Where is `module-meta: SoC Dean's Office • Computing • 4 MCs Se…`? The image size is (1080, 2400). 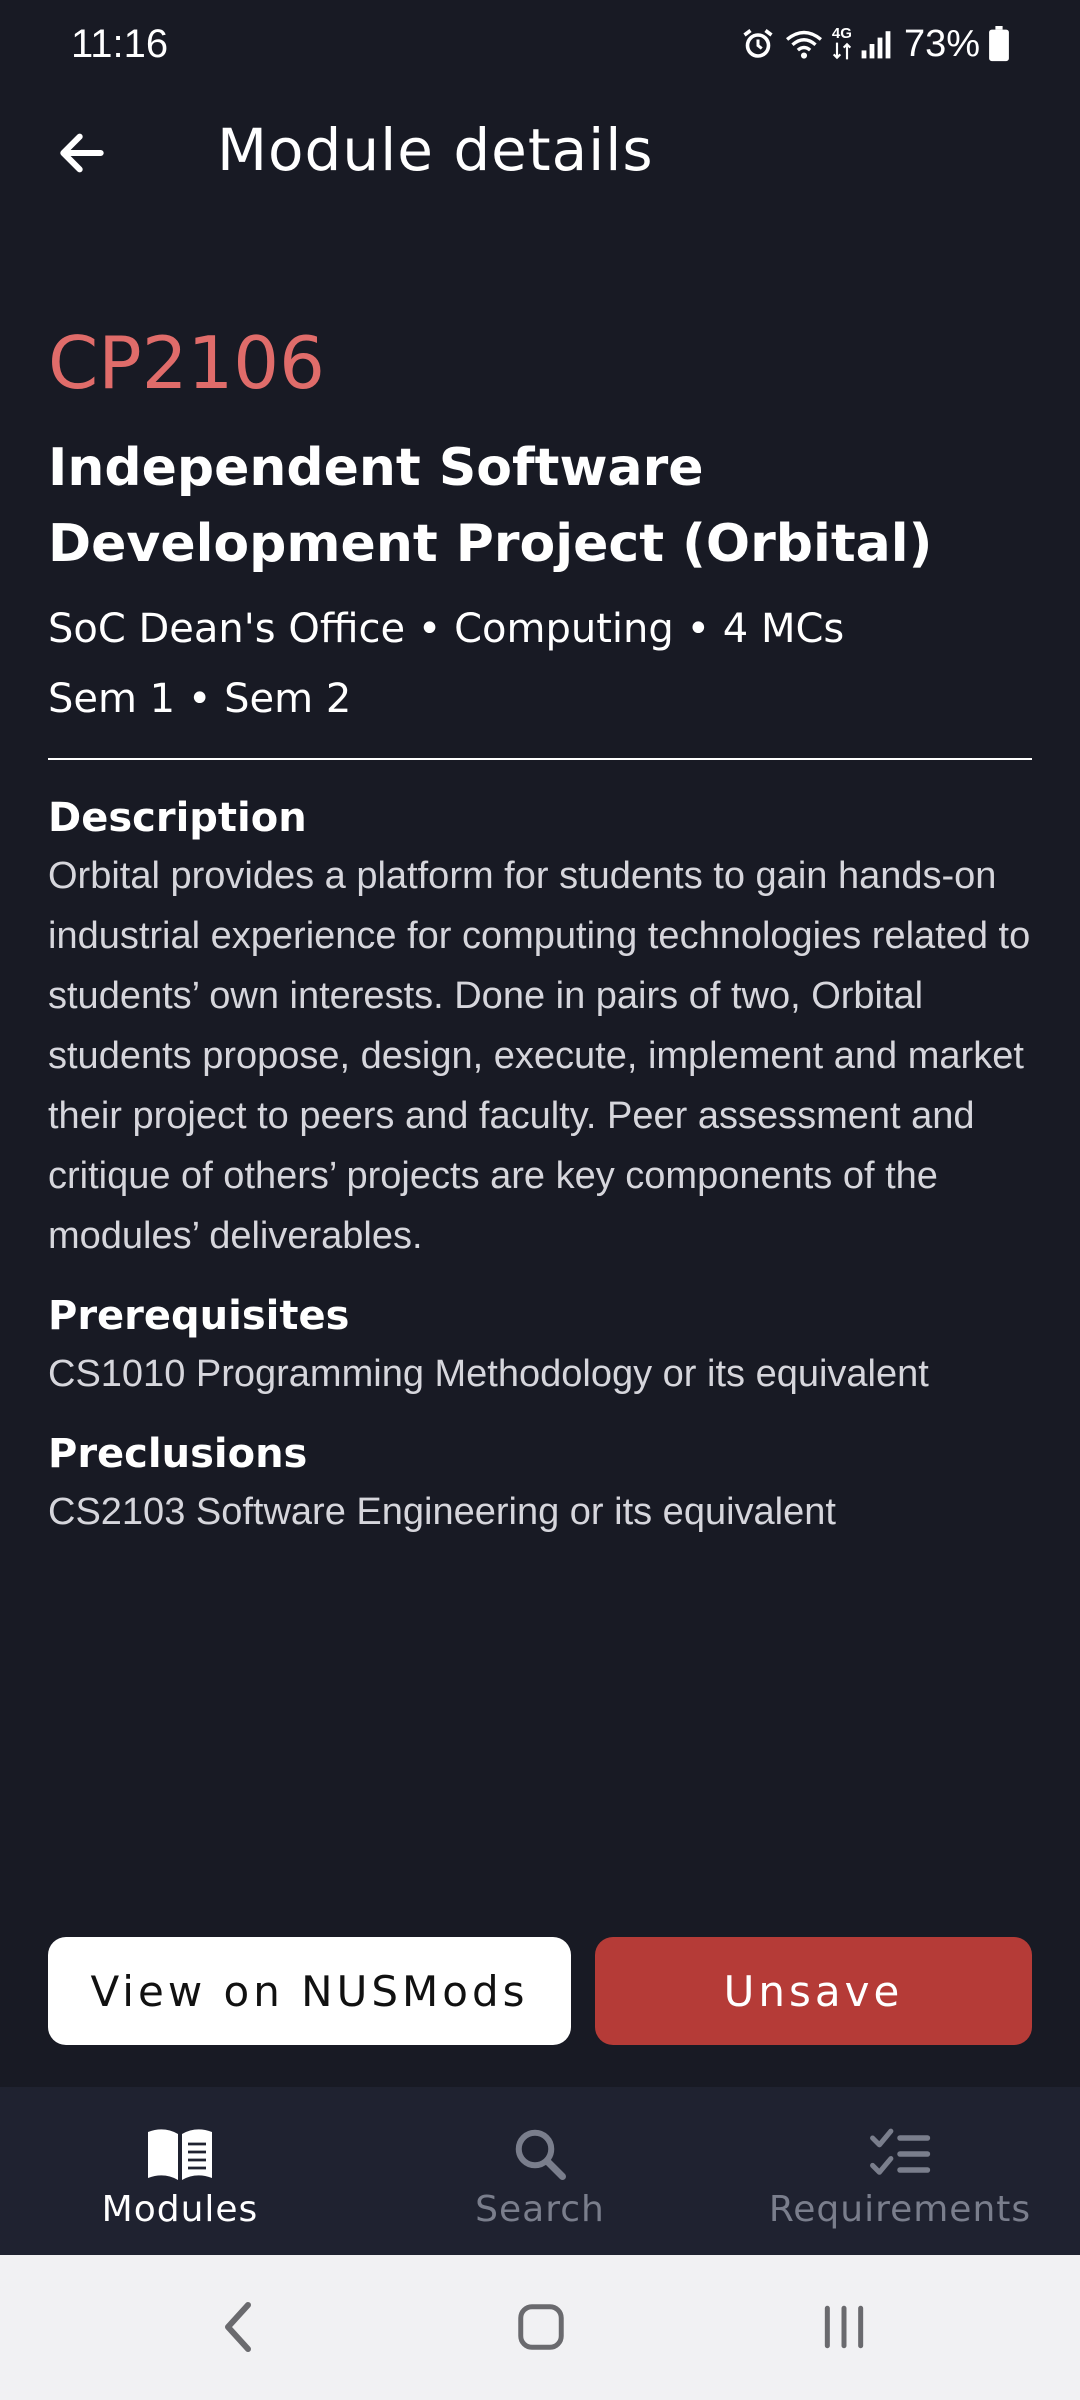 module-meta: SoC Dean's Office • Computing • 4 MCs Se… is located at coordinates (540, 664).